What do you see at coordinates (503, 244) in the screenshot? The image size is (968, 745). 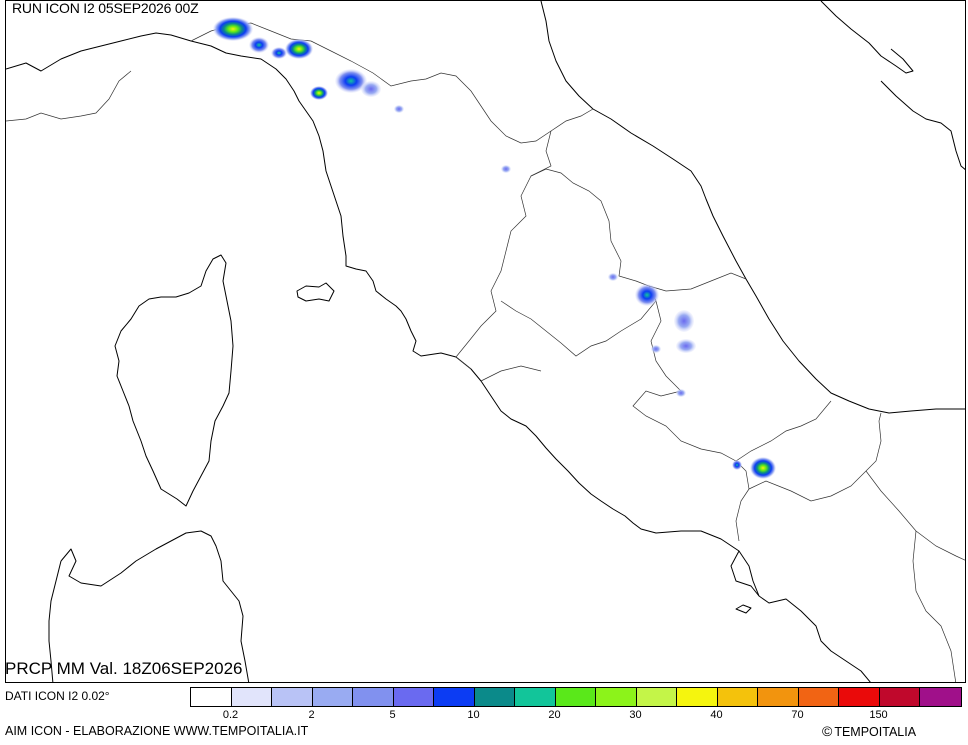 I see `border-tuscany-umbria` at bounding box center [503, 244].